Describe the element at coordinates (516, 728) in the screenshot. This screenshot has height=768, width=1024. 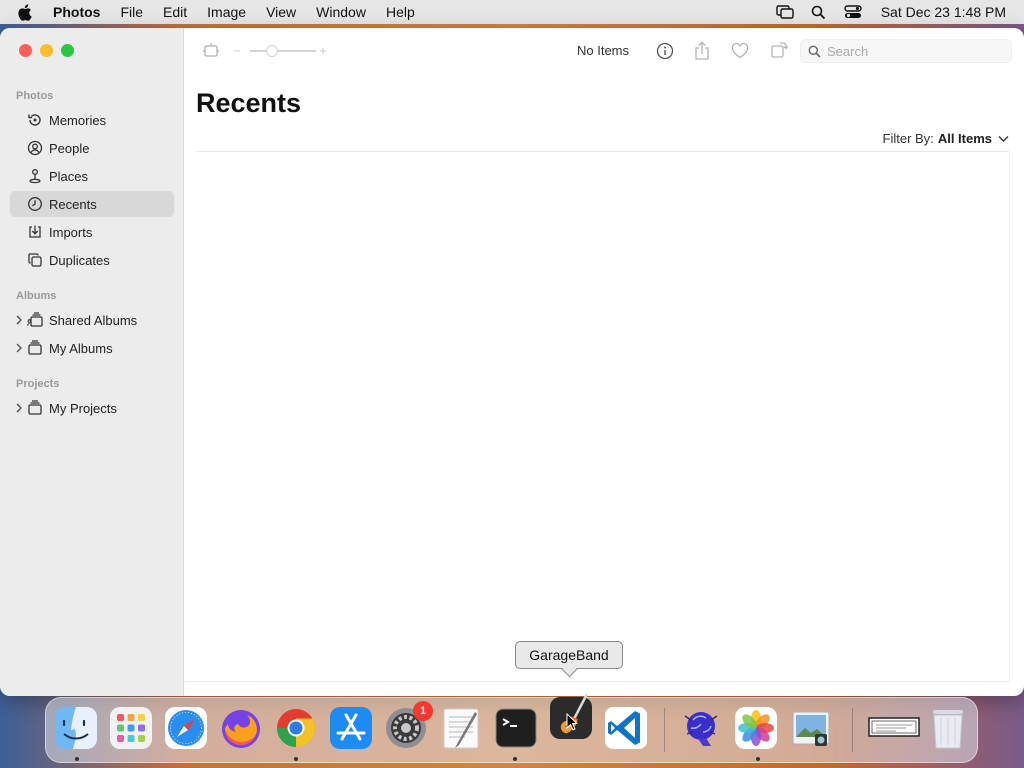
I see `terminal-icon` at that location.